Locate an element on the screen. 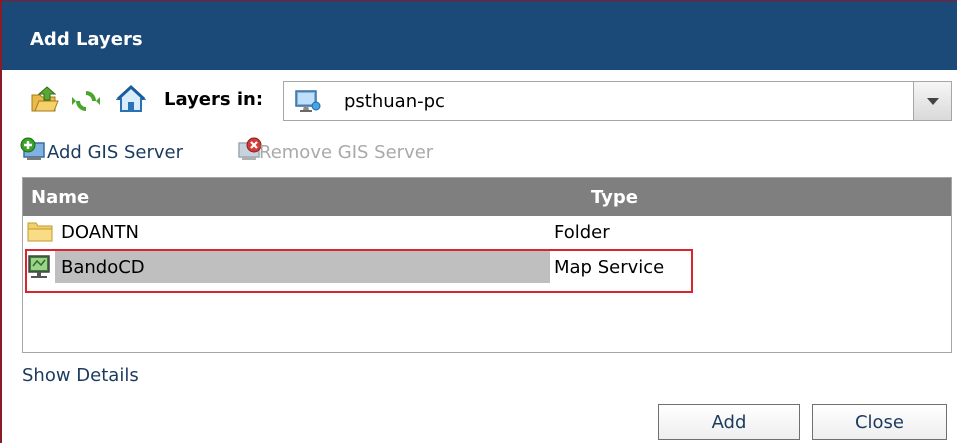  column-header-type: Type is located at coordinates (614, 197).